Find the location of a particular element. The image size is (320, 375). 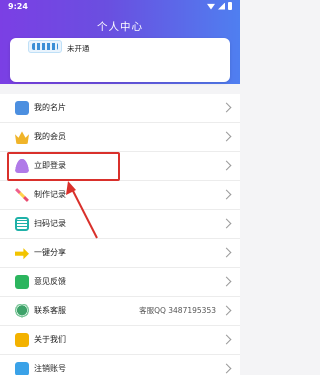

menu-item-contact-service: 联系客服 客服QQ 3487195353 is located at coordinates (120, 311).